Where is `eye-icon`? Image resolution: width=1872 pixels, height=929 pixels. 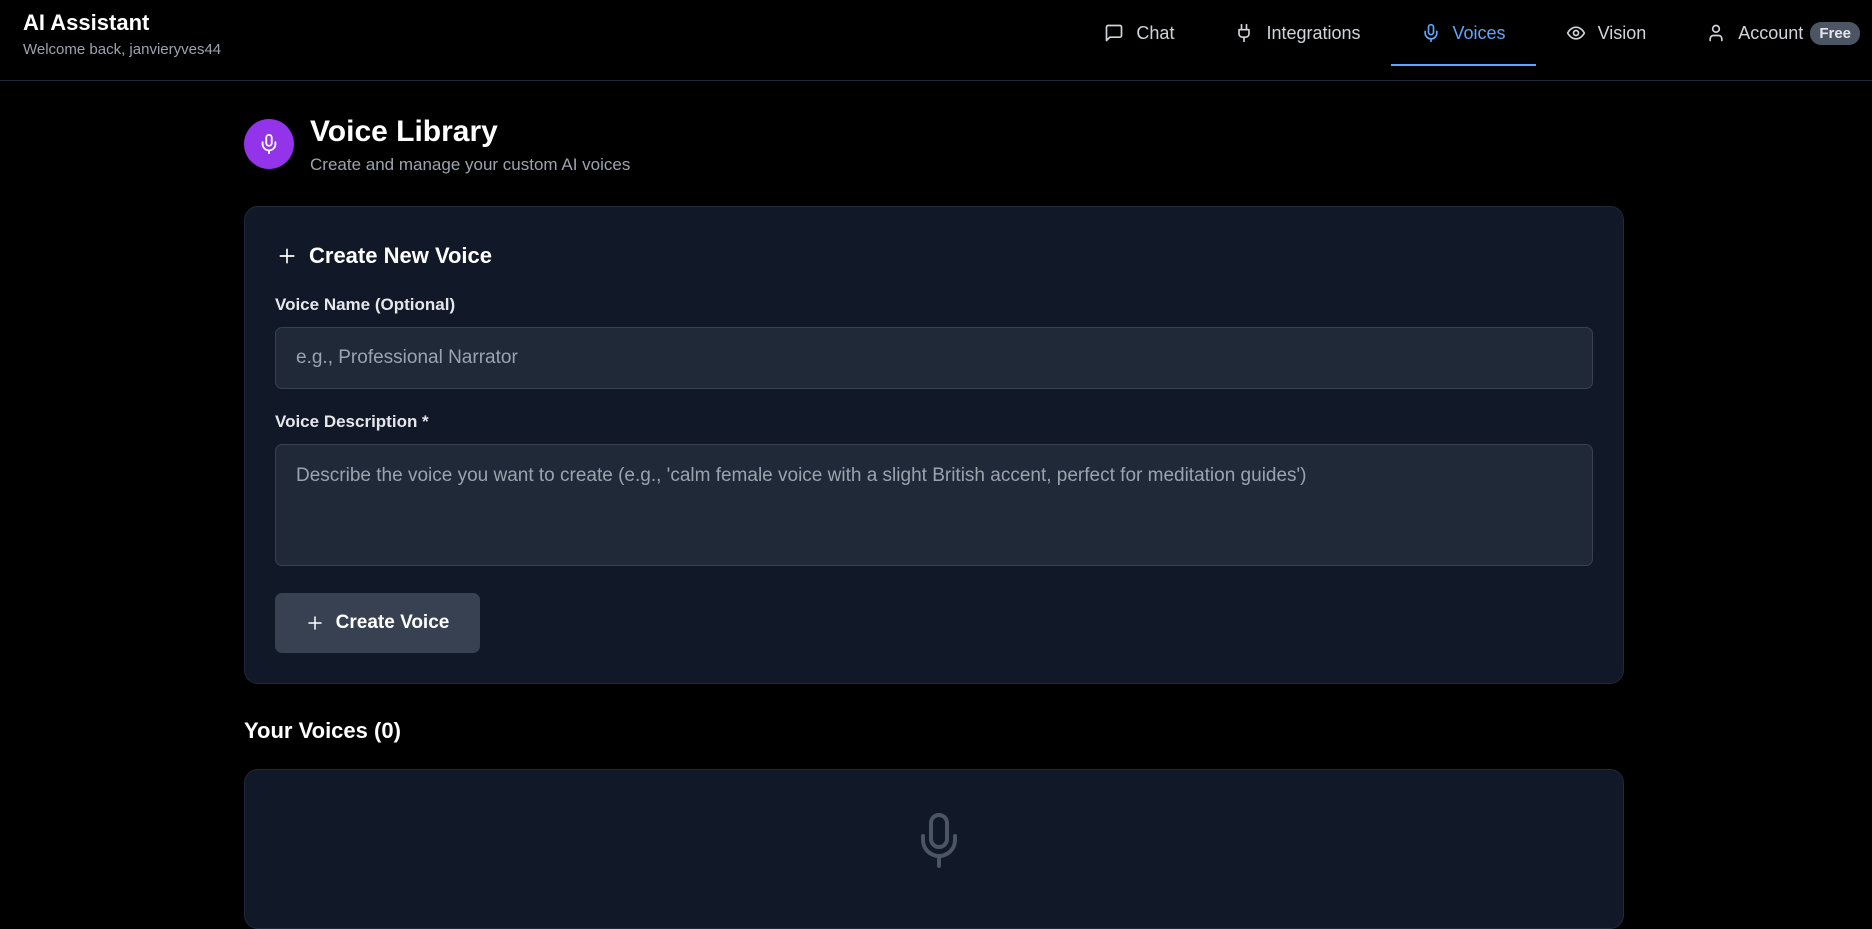
eye-icon is located at coordinates (1575, 33).